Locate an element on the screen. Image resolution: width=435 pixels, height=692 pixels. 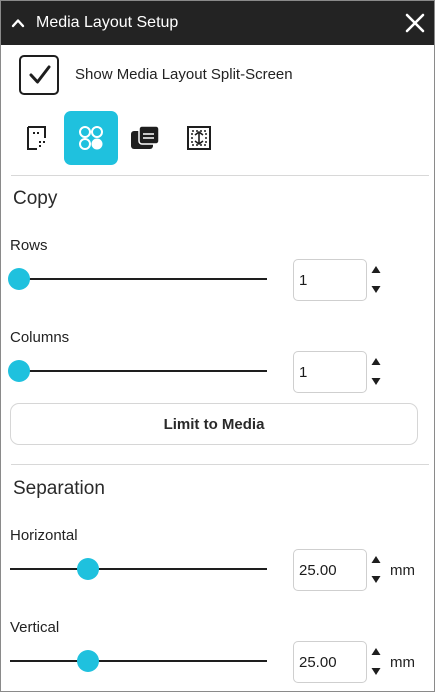
split-screen-checkbox is located at coordinates (39, 75).